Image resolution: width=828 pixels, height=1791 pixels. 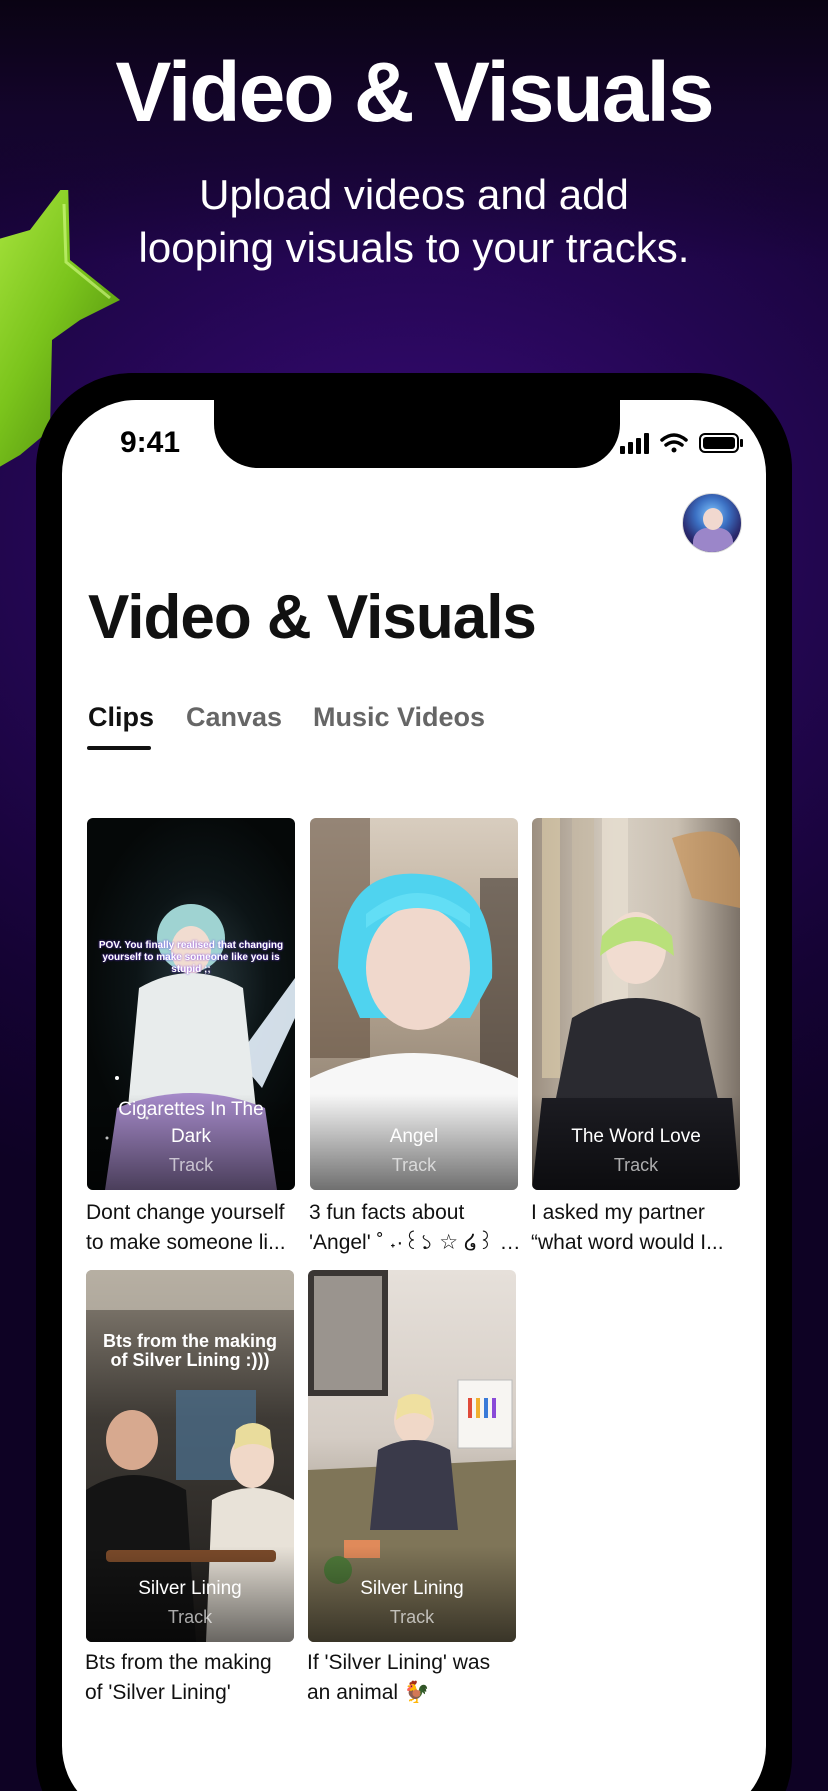 What do you see at coordinates (415, 1242) in the screenshot?
I see `caption-line: 'Angel' ˚ ˖·꒰১ ☆ ໒꒱ ·˖ ˚` at bounding box center [415, 1242].